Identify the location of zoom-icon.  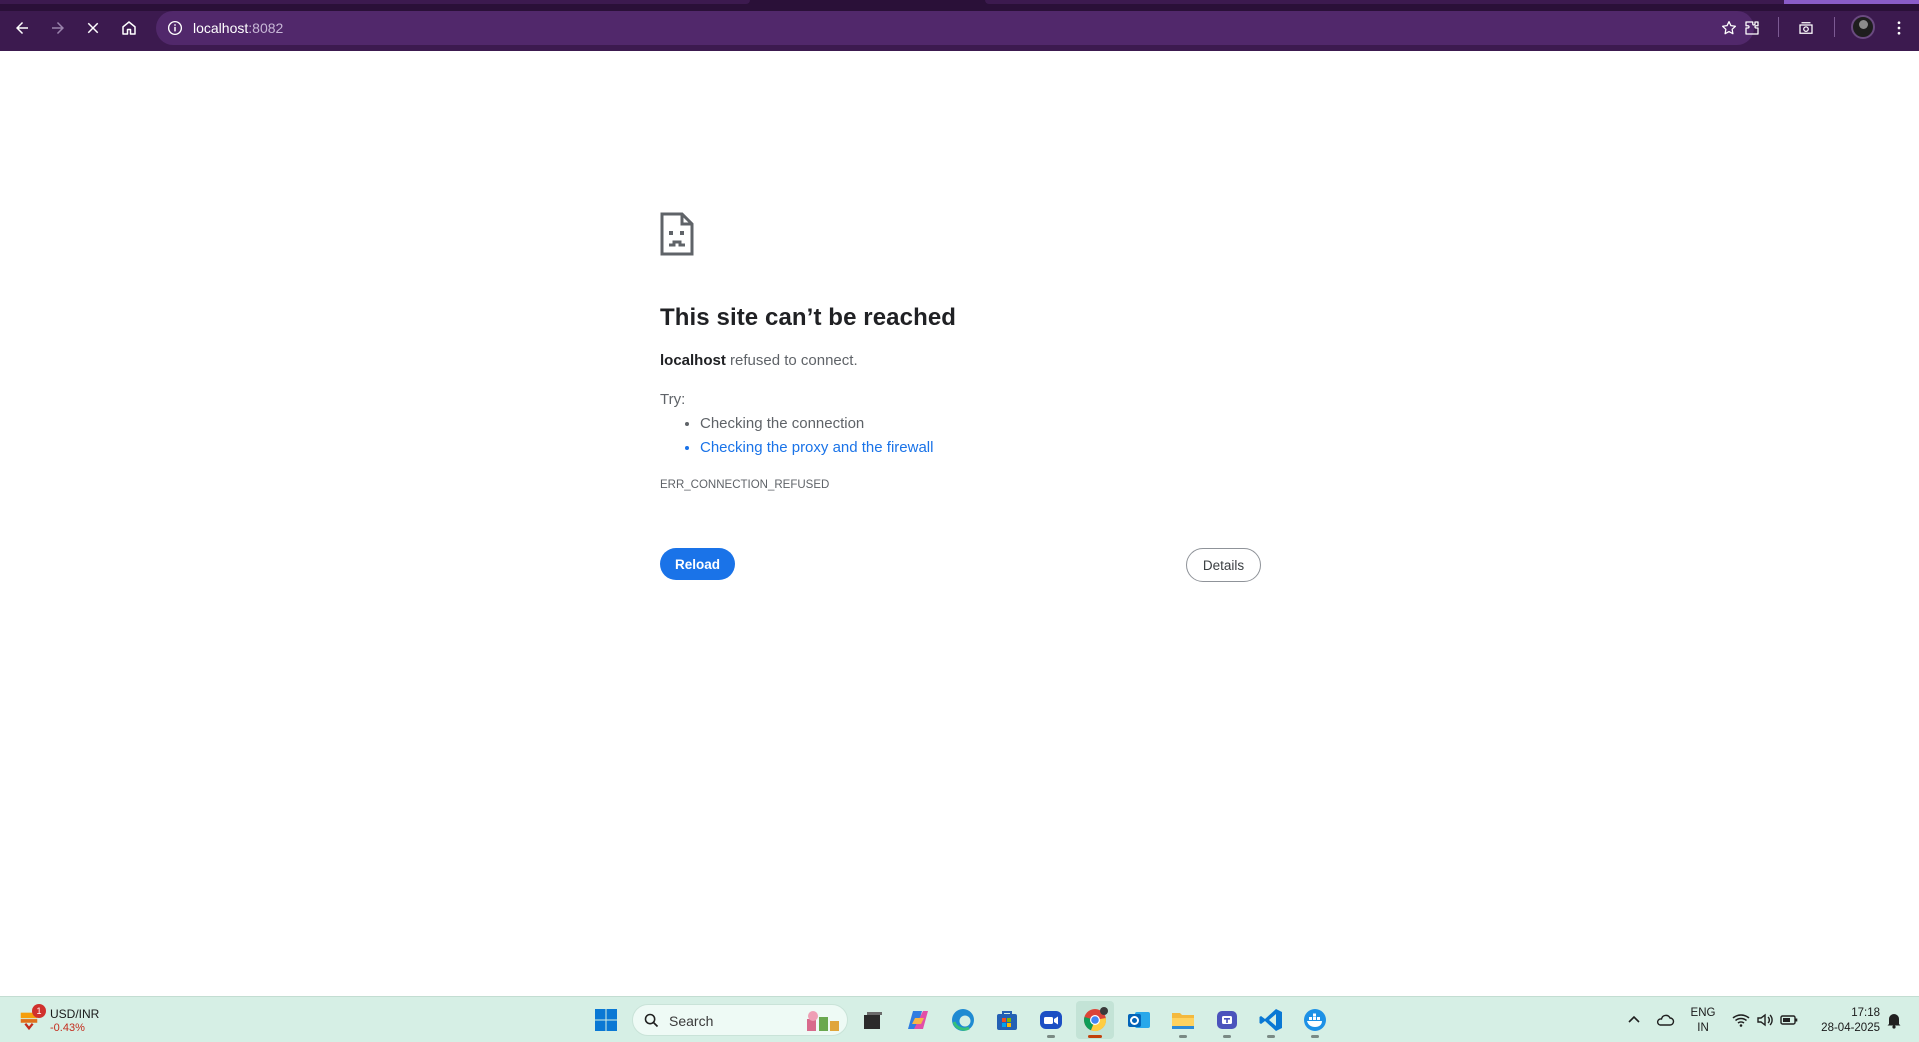
(1051, 1020).